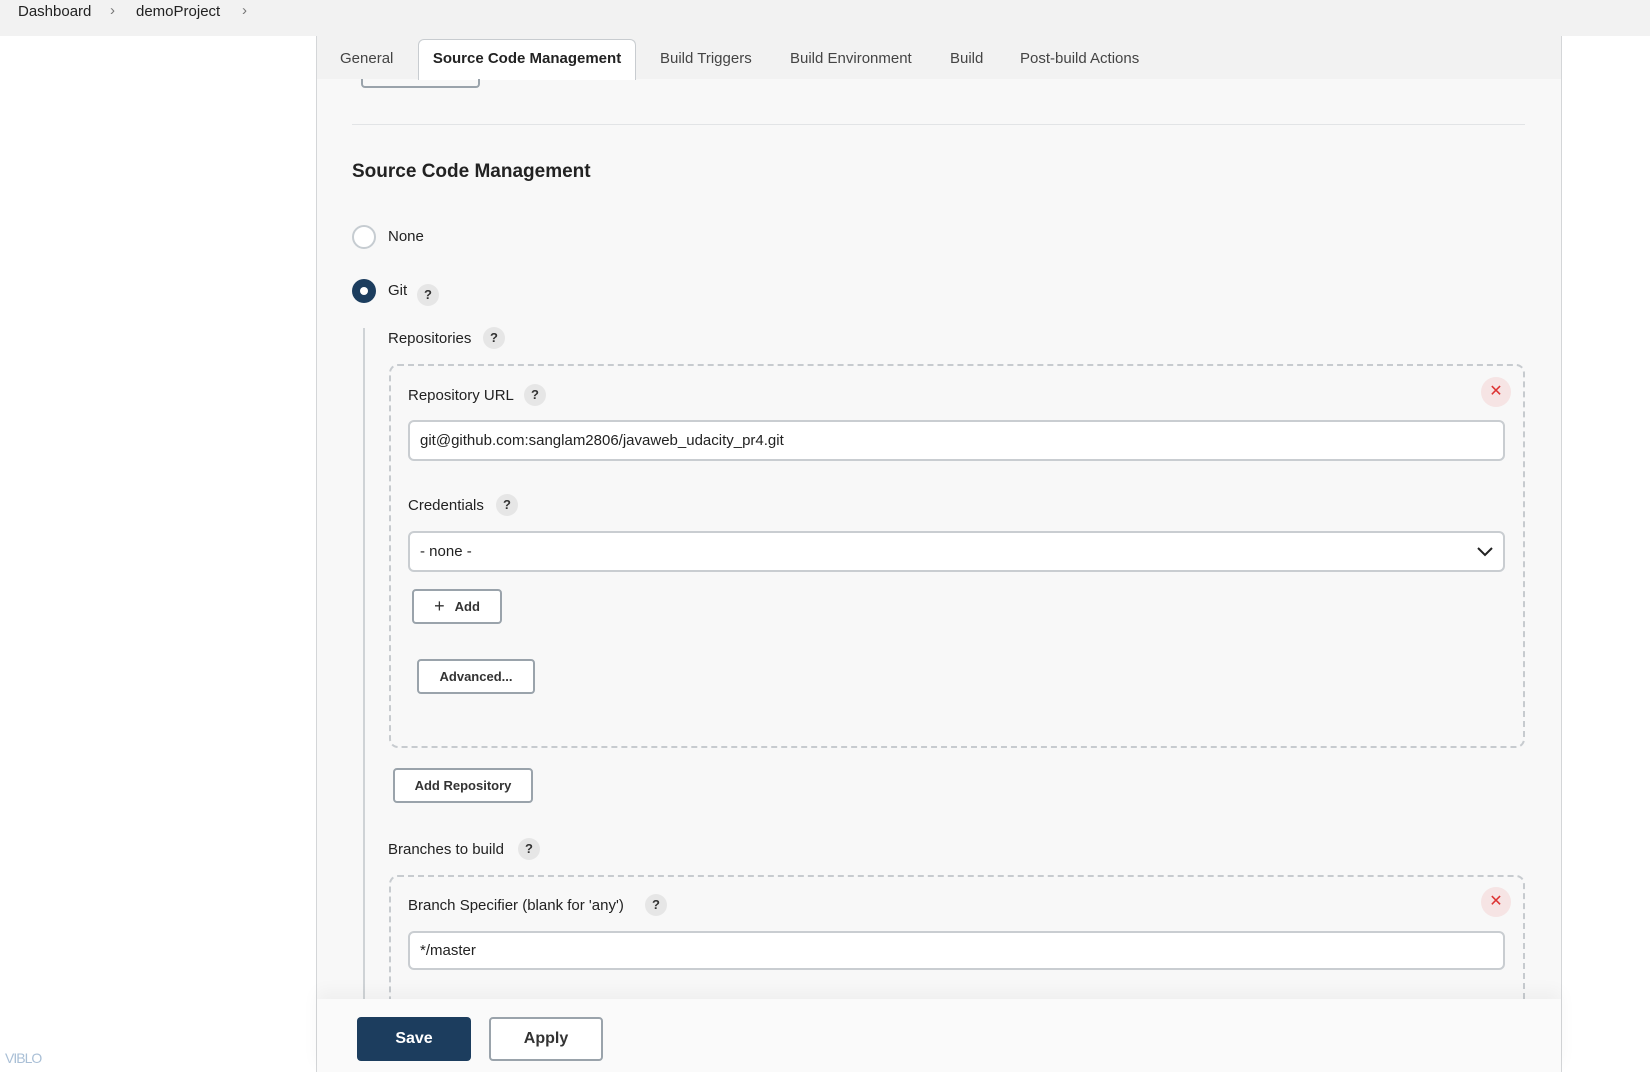  What do you see at coordinates (364, 237) in the screenshot?
I see `radio-none` at bounding box center [364, 237].